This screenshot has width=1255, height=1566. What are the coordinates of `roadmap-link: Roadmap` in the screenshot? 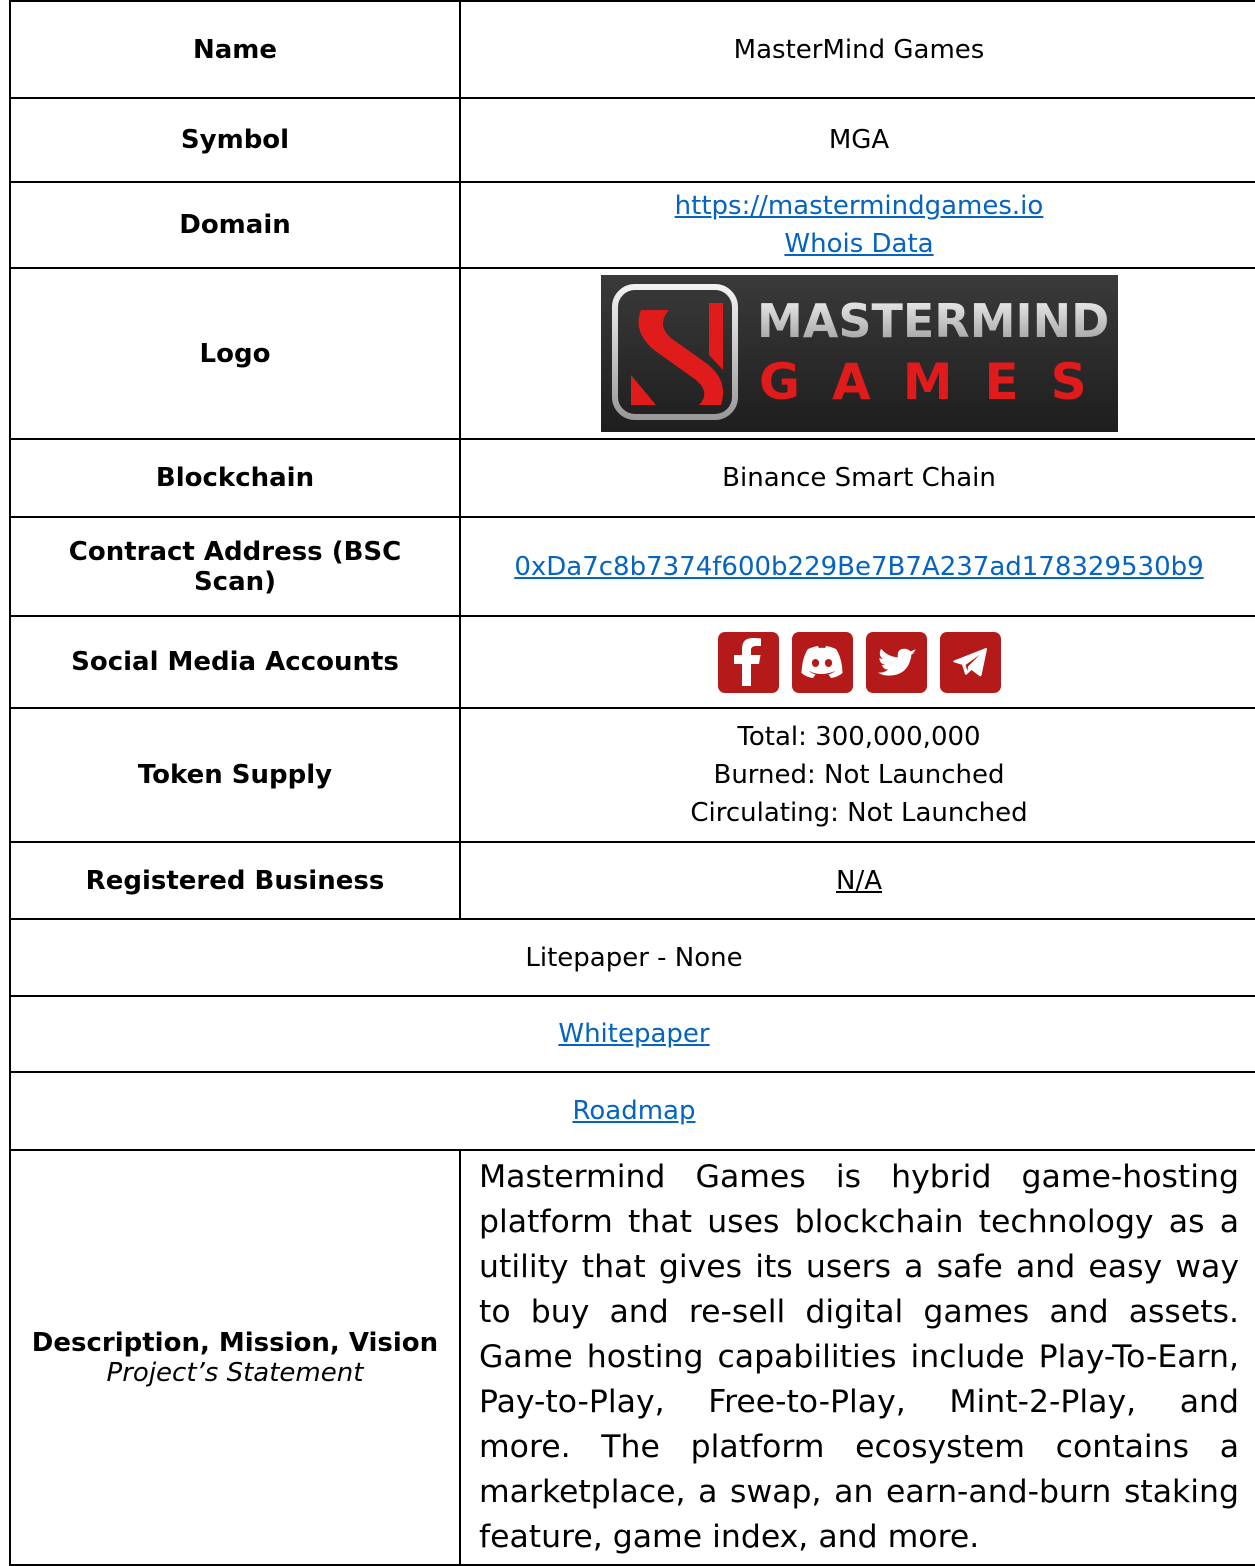 It's located at (633, 1111).